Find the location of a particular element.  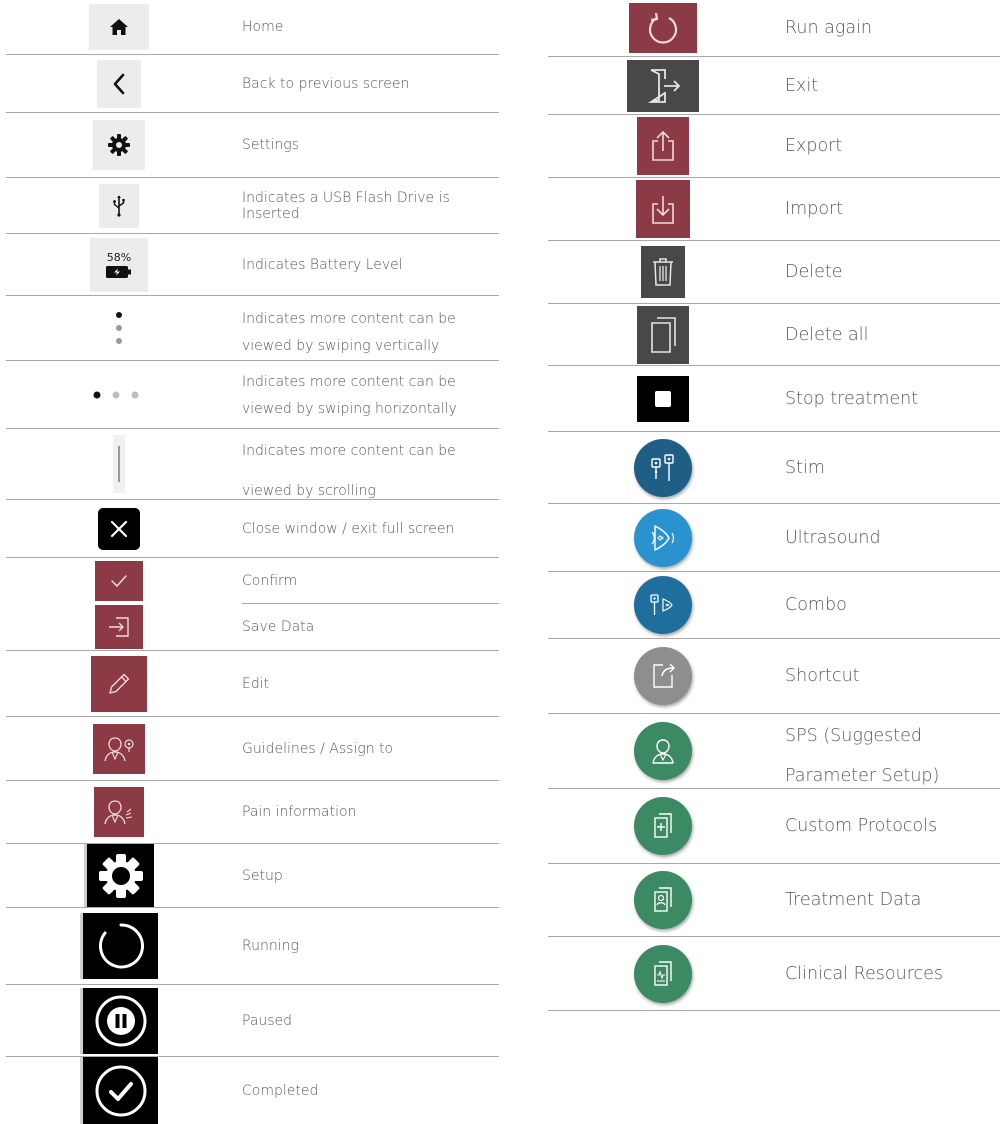

clinical-resources-icon is located at coordinates (663, 973).